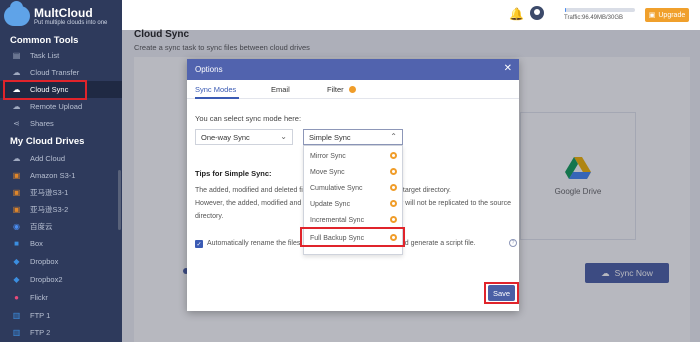 The height and width of the screenshot is (342, 700). I want to click on traffic-progress-fill, so click(566, 10).